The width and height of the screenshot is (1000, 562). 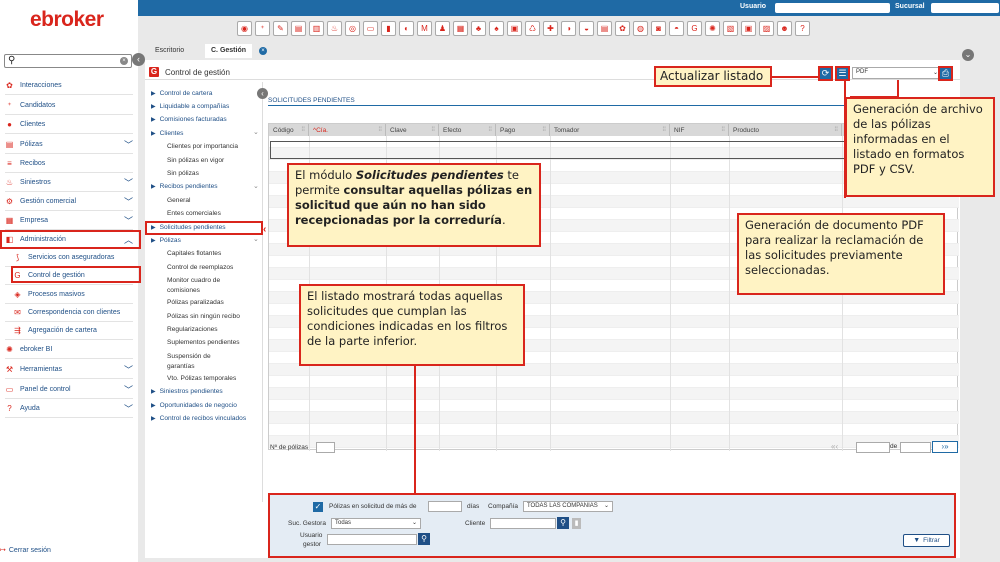 What do you see at coordinates (69, 330) in the screenshot?
I see `sidebar-item-agregación-de-cartera: ⇶ Agregación de cartera` at bounding box center [69, 330].